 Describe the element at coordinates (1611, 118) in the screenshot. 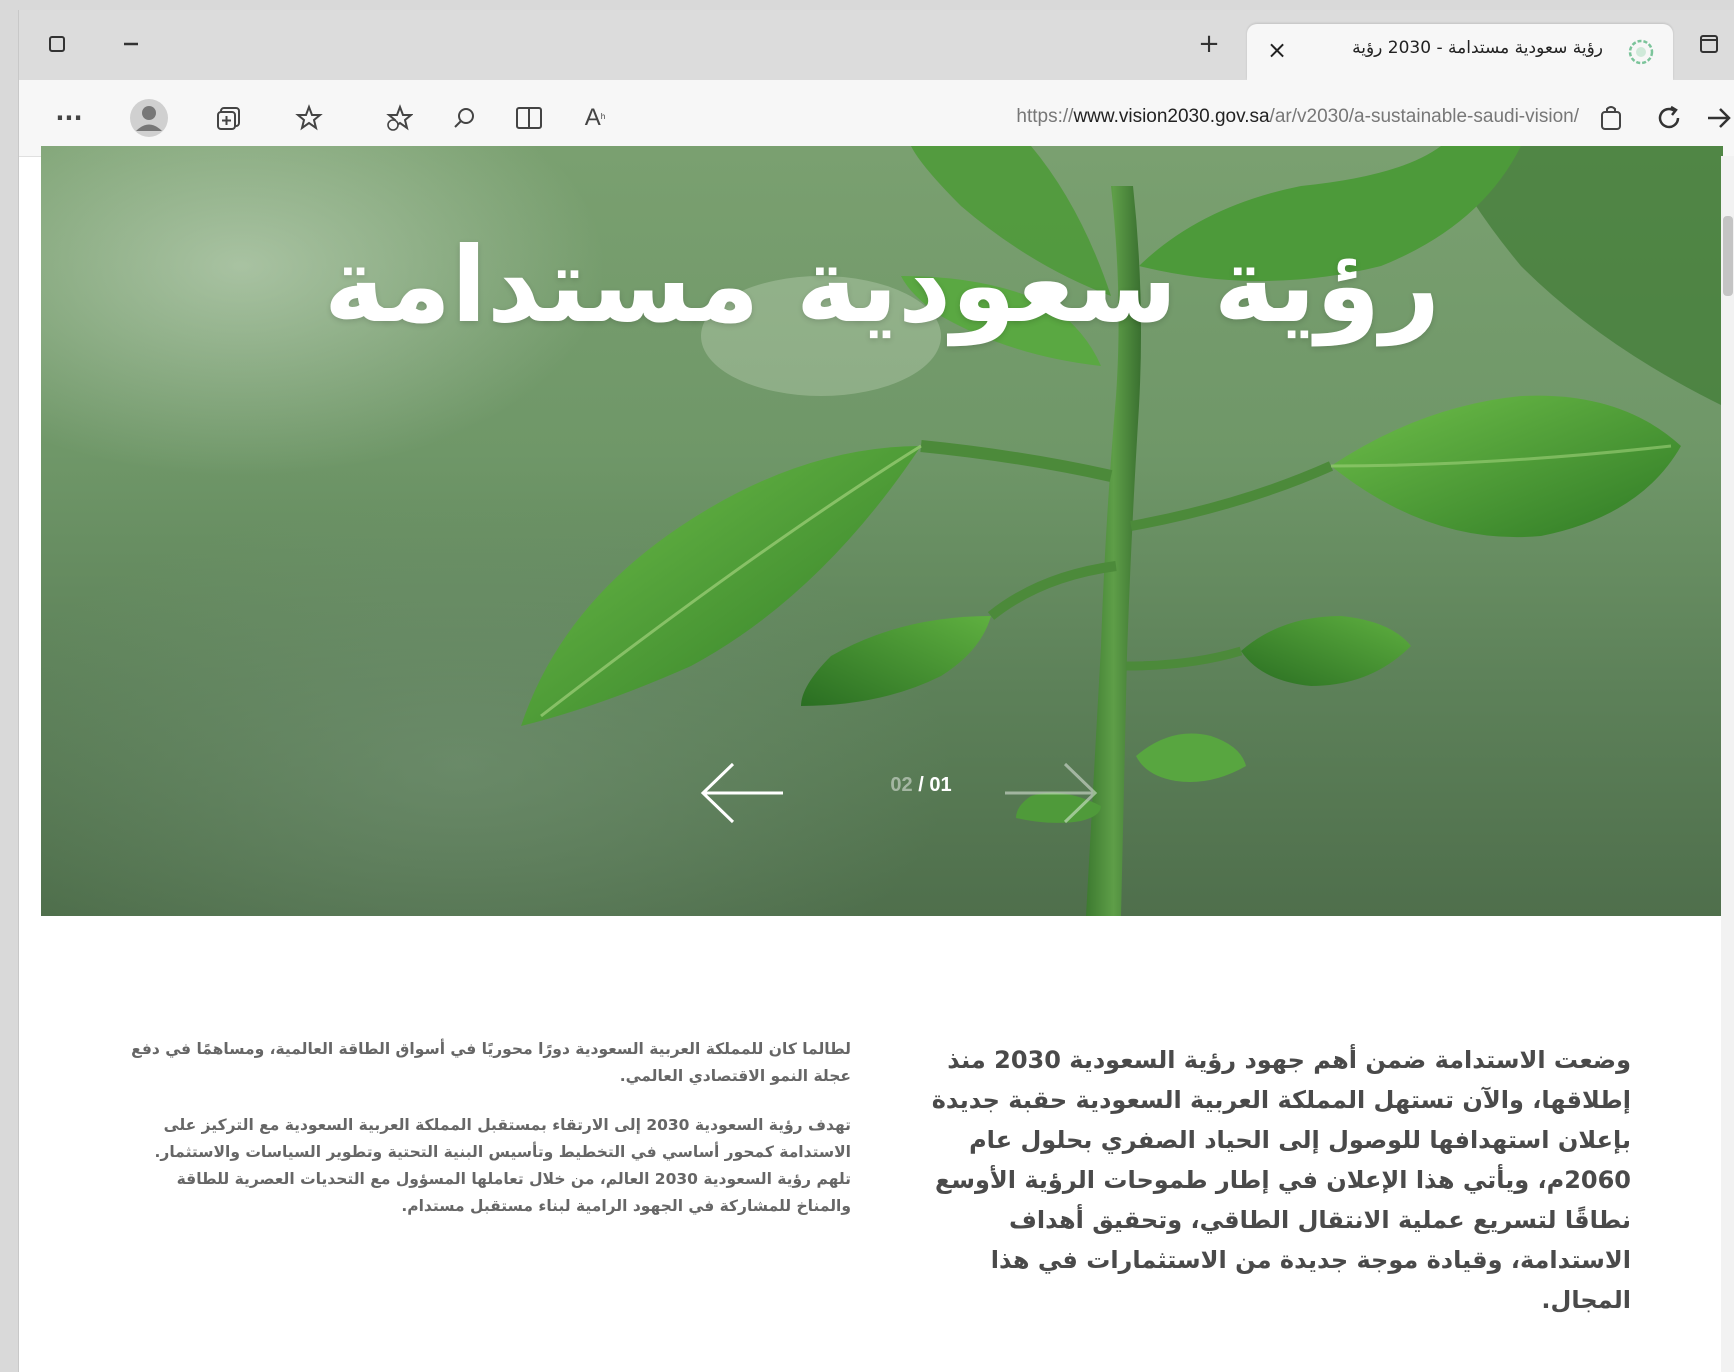

I see `extensions-icon` at that location.